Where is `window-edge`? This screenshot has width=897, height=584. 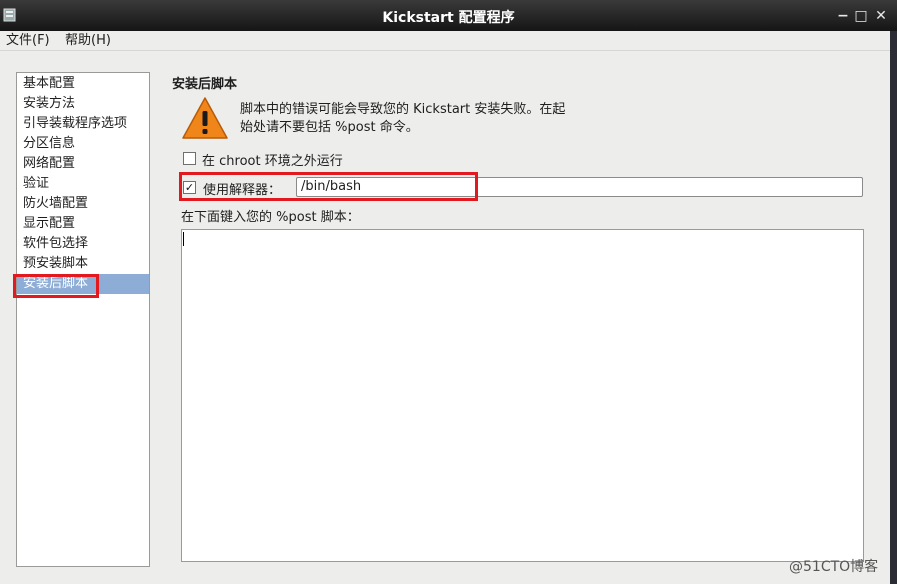 window-edge is located at coordinates (893, 307).